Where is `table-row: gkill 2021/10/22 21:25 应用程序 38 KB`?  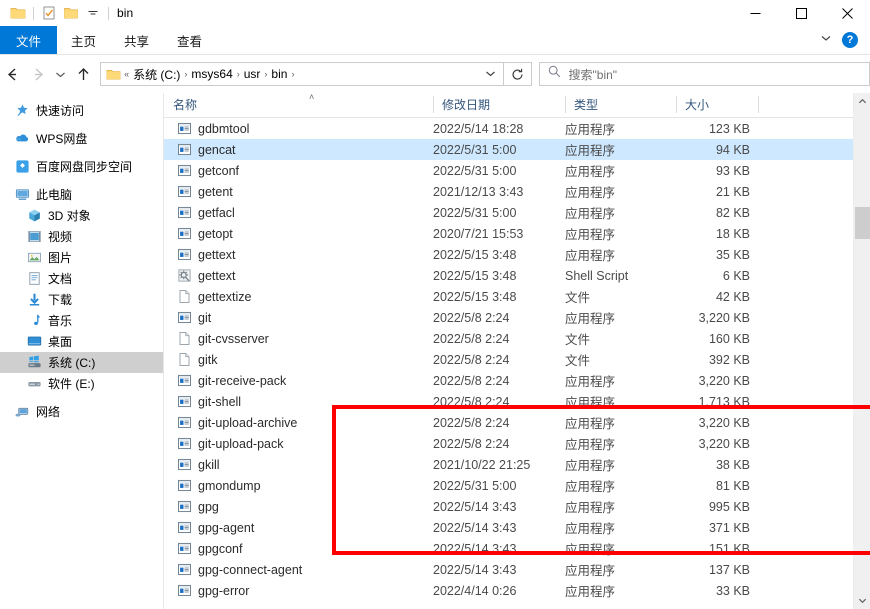 table-row: gkill 2021/10/22 21:25 应用程序 38 KB is located at coordinates (517, 464).